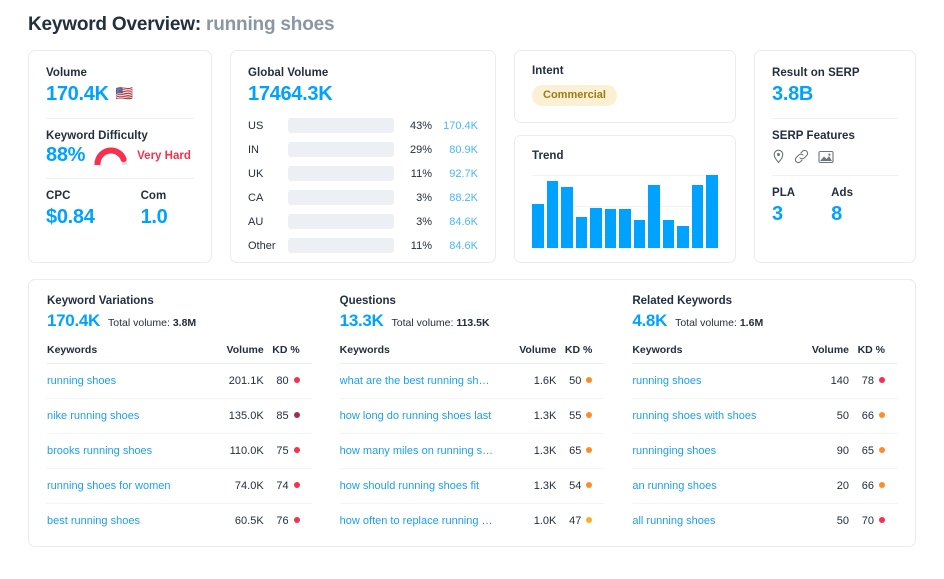  What do you see at coordinates (818, 451) in the screenshot?
I see `keyword-volume: 90` at bounding box center [818, 451].